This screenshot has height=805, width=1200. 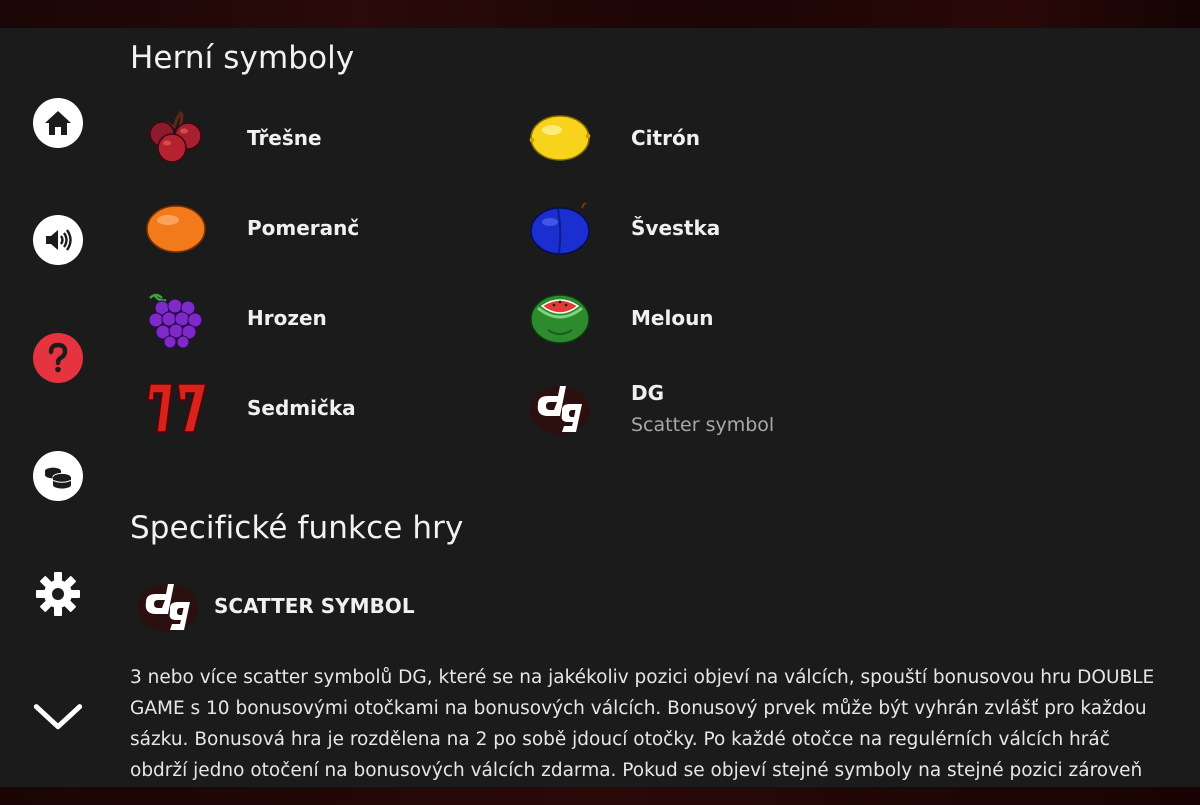 I want to click on bets-button, so click(x=58, y=476).